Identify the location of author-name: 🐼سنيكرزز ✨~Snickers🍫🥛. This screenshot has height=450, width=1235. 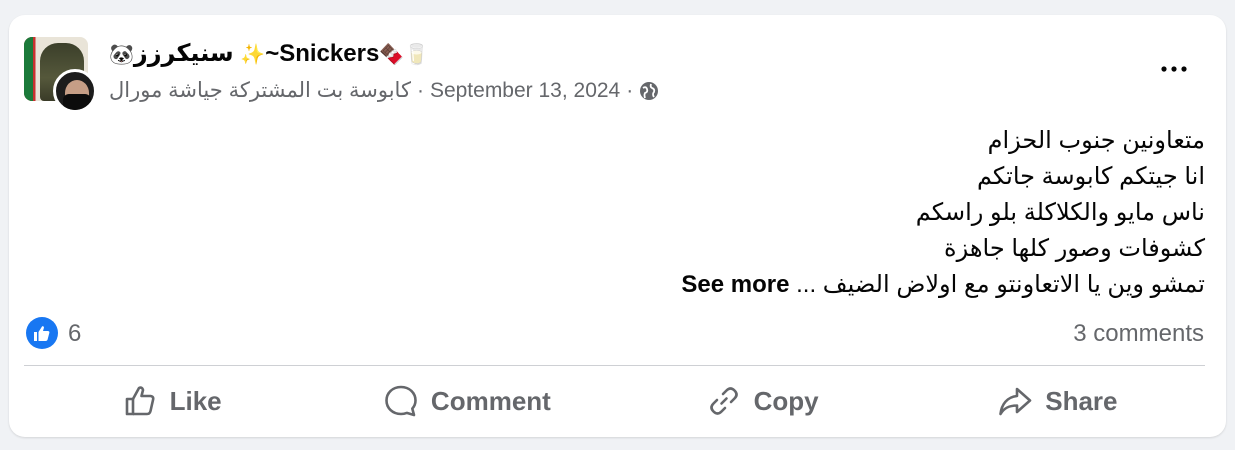
(269, 53).